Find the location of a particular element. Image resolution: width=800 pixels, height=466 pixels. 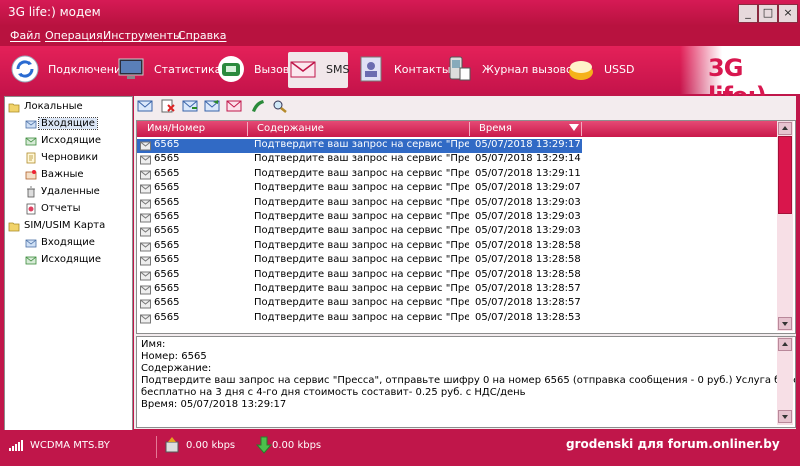

tree-item-label: Исходящие is located at coordinates (71, 140).